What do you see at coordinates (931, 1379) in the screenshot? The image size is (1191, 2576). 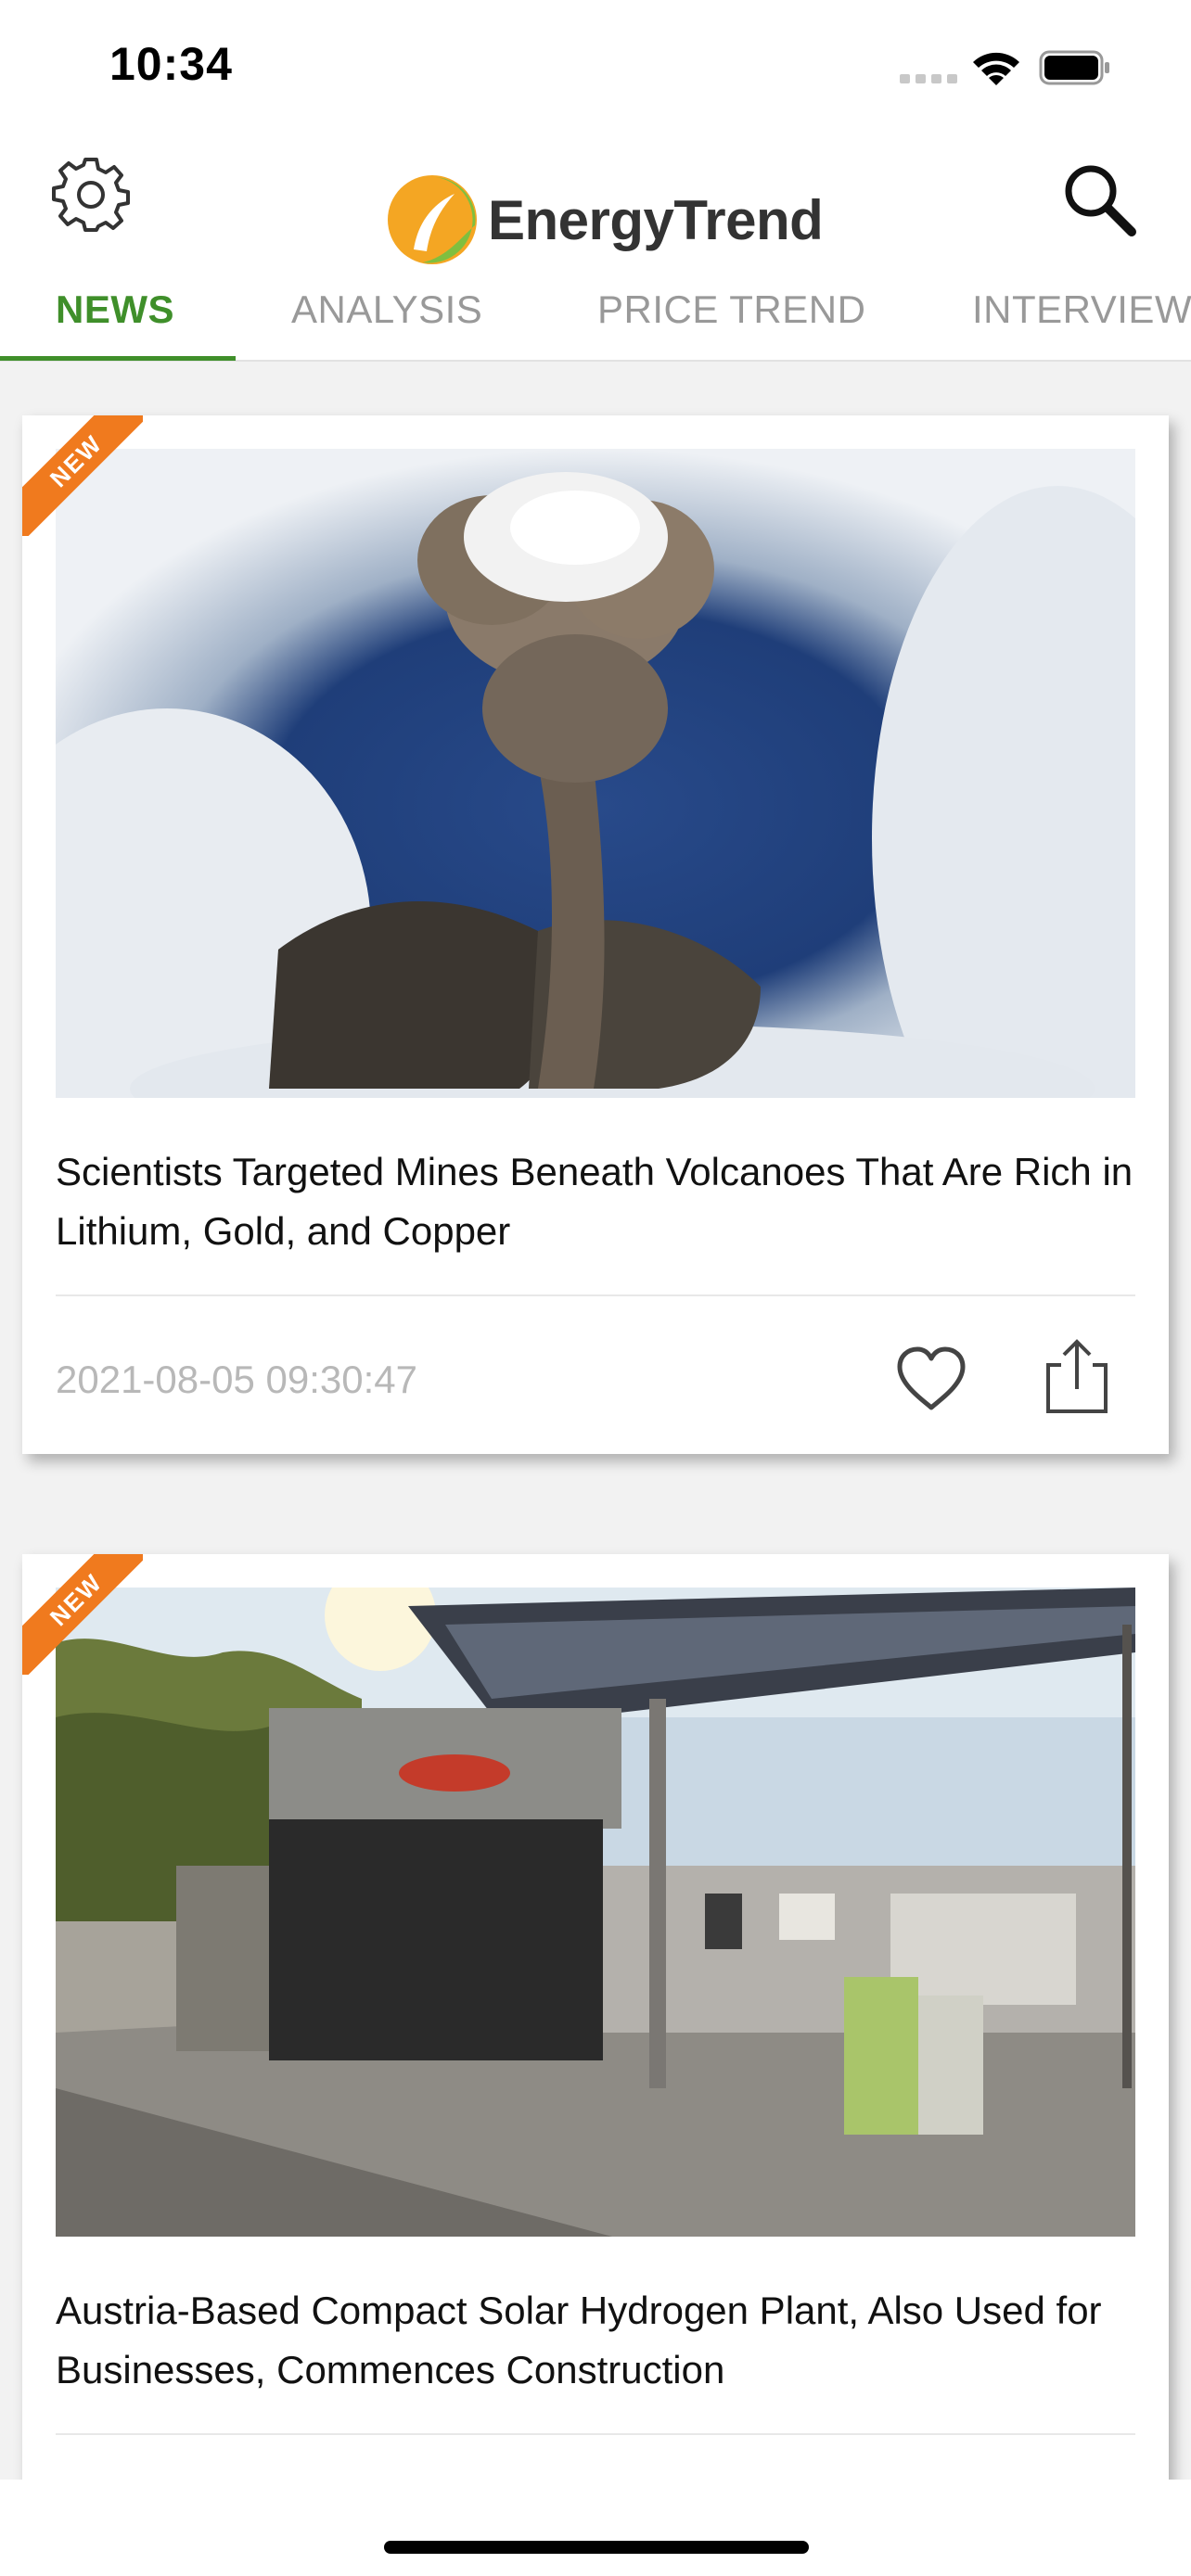 I see `heart-icon` at bounding box center [931, 1379].